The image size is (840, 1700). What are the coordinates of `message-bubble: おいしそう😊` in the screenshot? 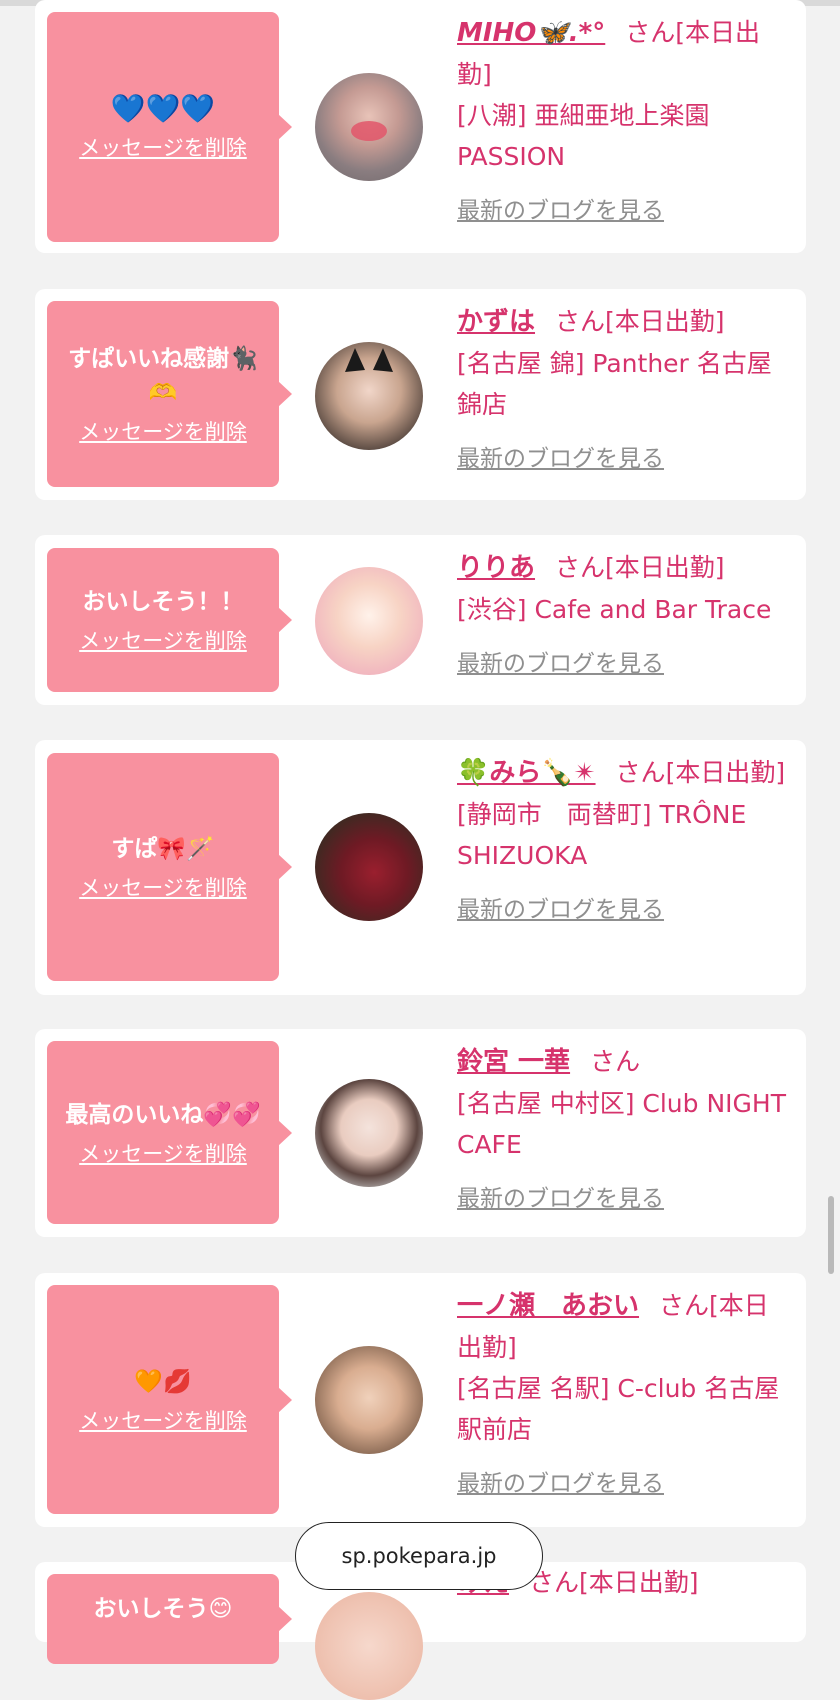 It's located at (169, 1619).